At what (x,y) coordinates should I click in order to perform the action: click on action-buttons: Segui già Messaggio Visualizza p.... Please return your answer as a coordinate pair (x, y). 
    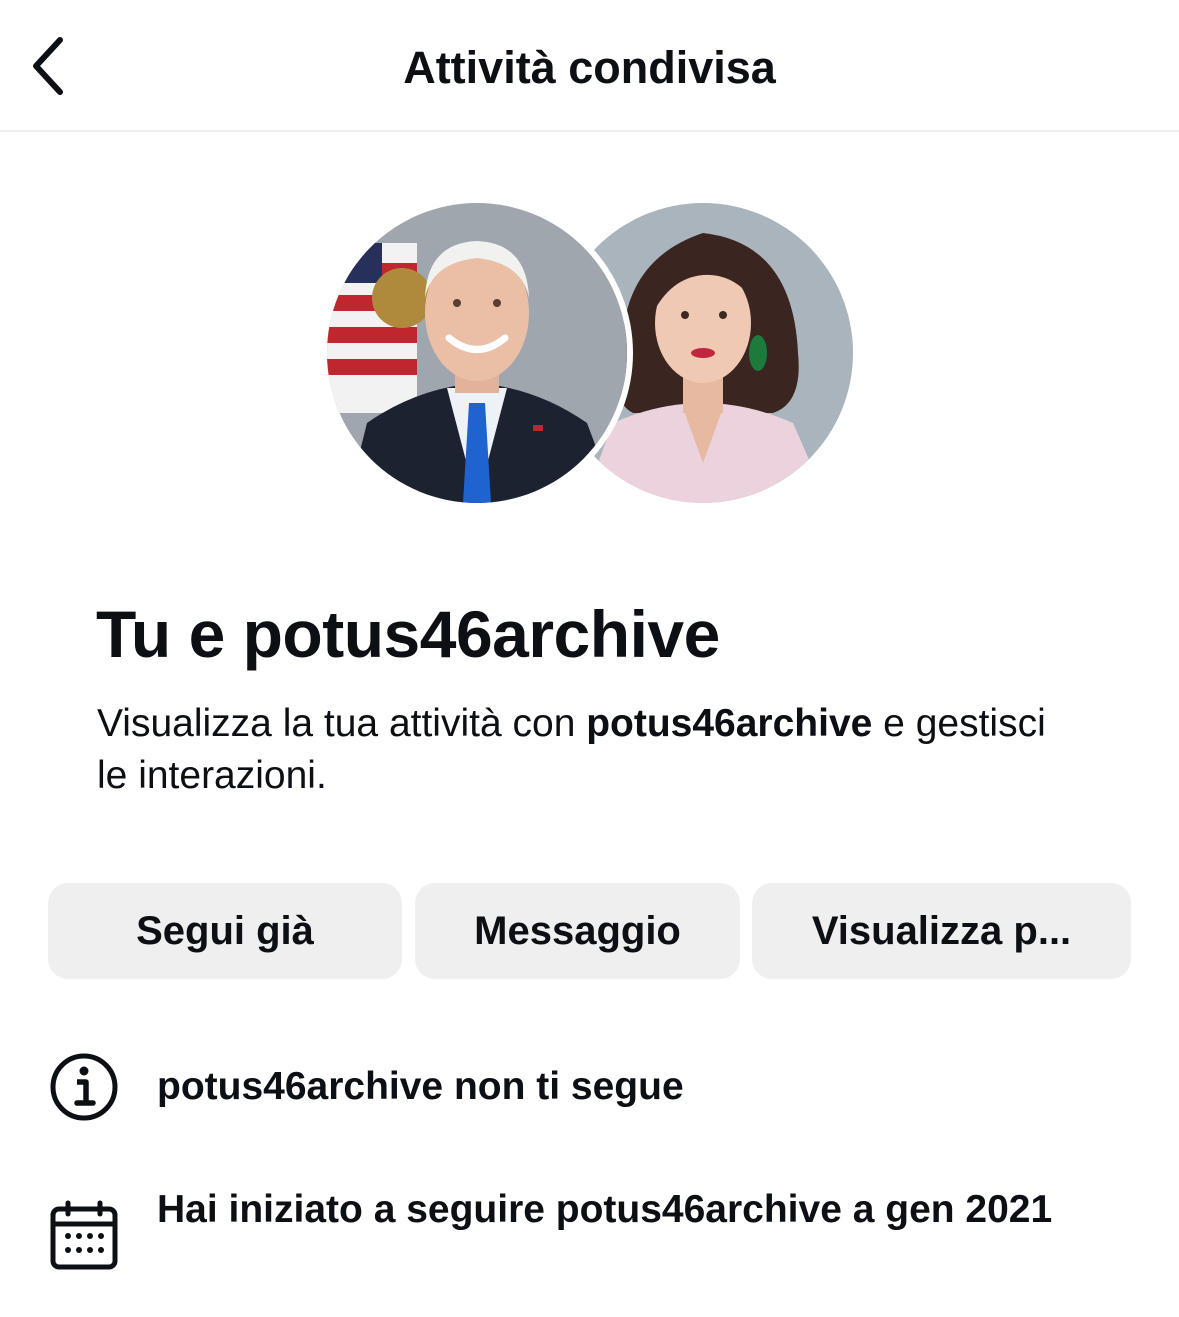
    Looking at the image, I should click on (589, 931).